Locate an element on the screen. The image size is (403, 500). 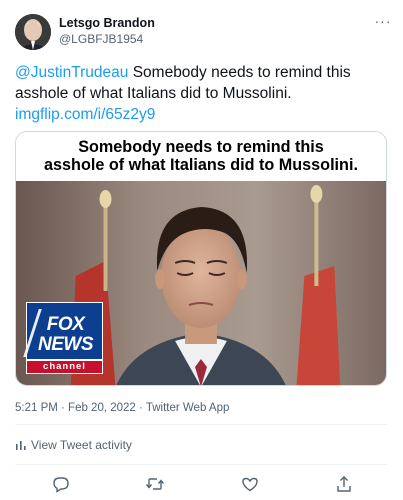
view-tweet-activity-label: View Tweet activity is located at coordinates (81, 445).